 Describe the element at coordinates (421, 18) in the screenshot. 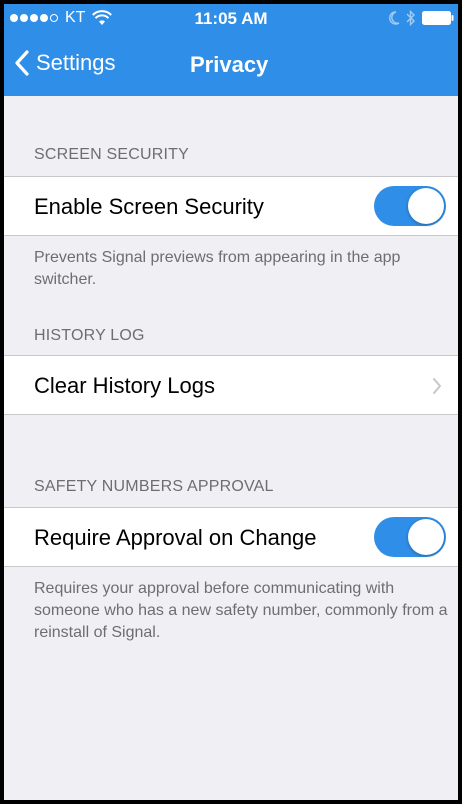

I see `status-right` at that location.